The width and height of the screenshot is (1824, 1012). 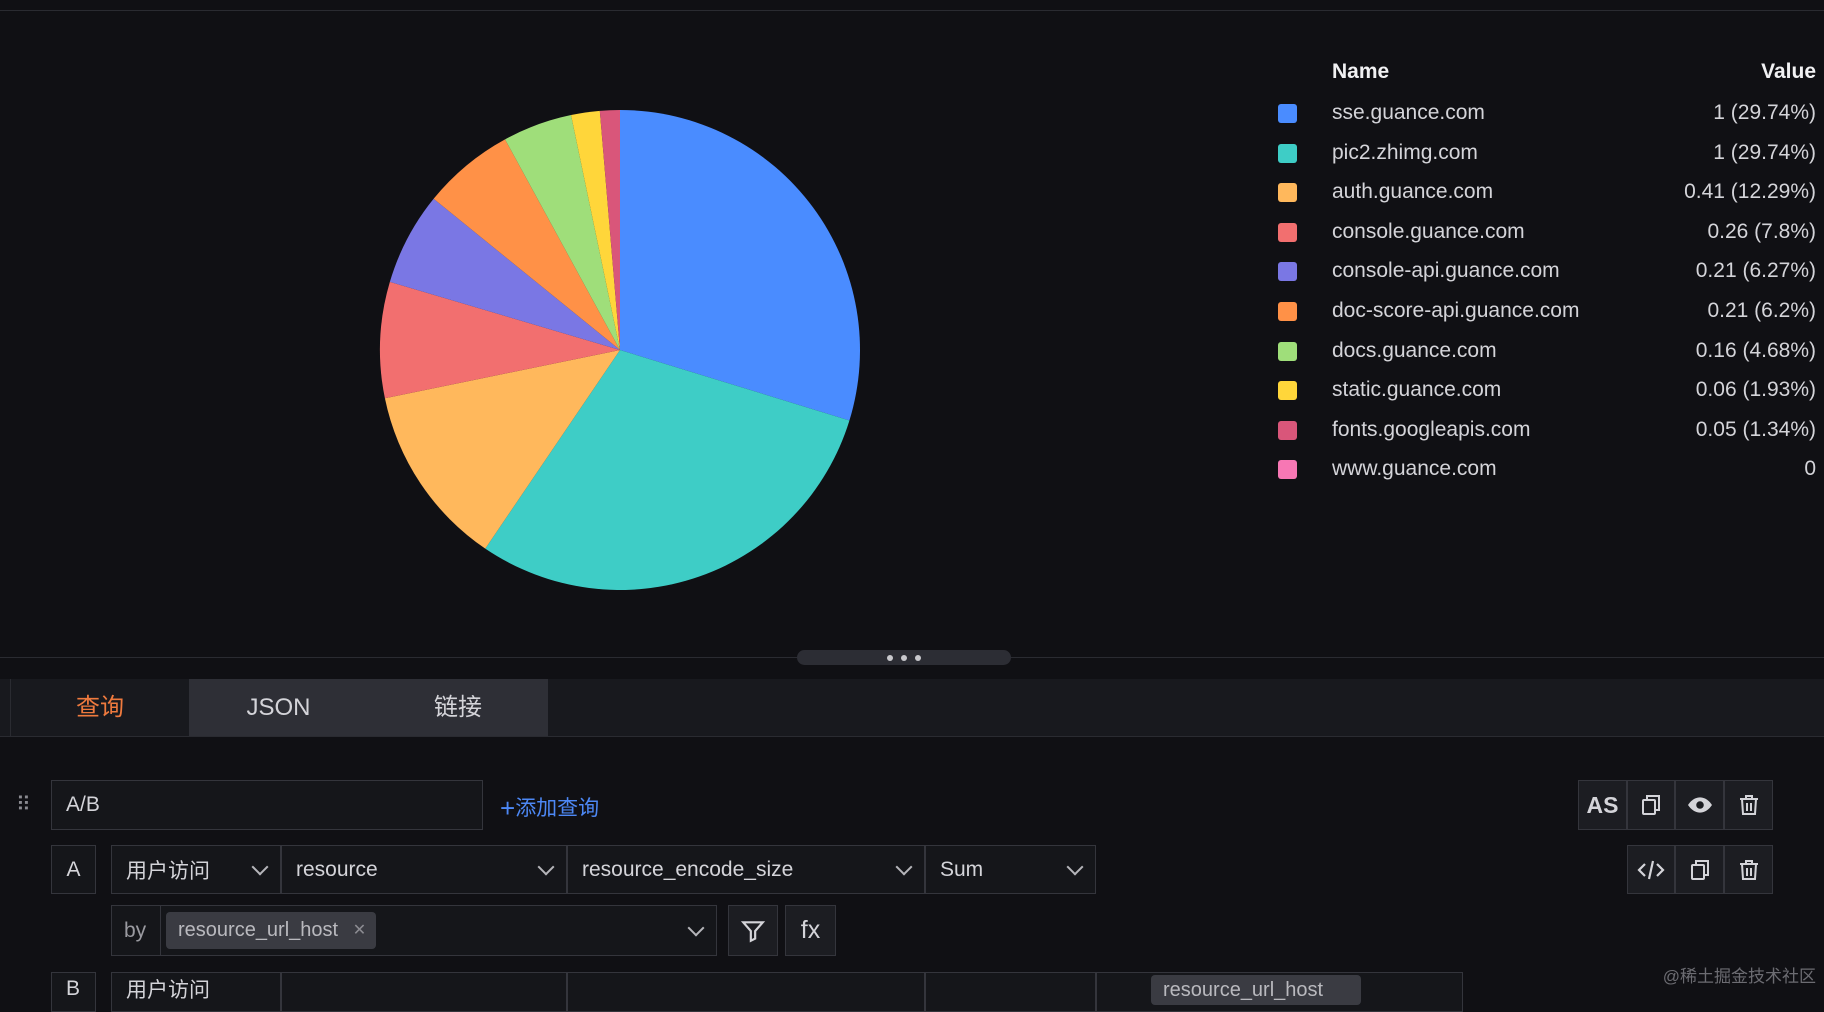 What do you see at coordinates (912, 708) in the screenshot?
I see `editor-tab-bar: 查询 JSON 链接` at bounding box center [912, 708].